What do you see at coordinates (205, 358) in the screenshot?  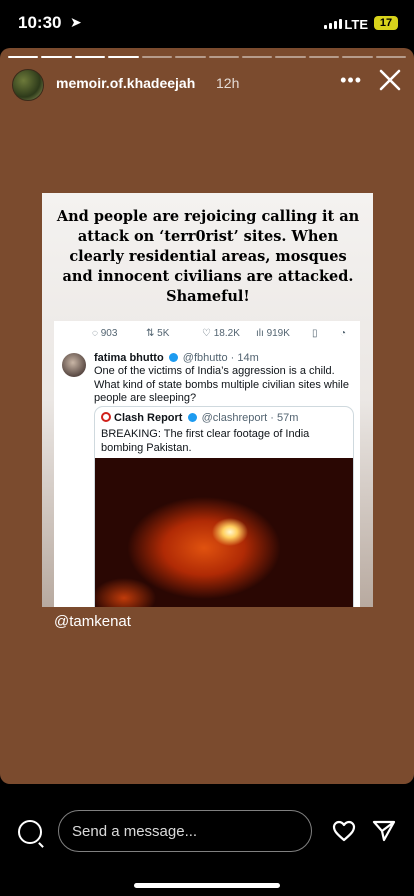 I see `author-handle: @fbhutto` at bounding box center [205, 358].